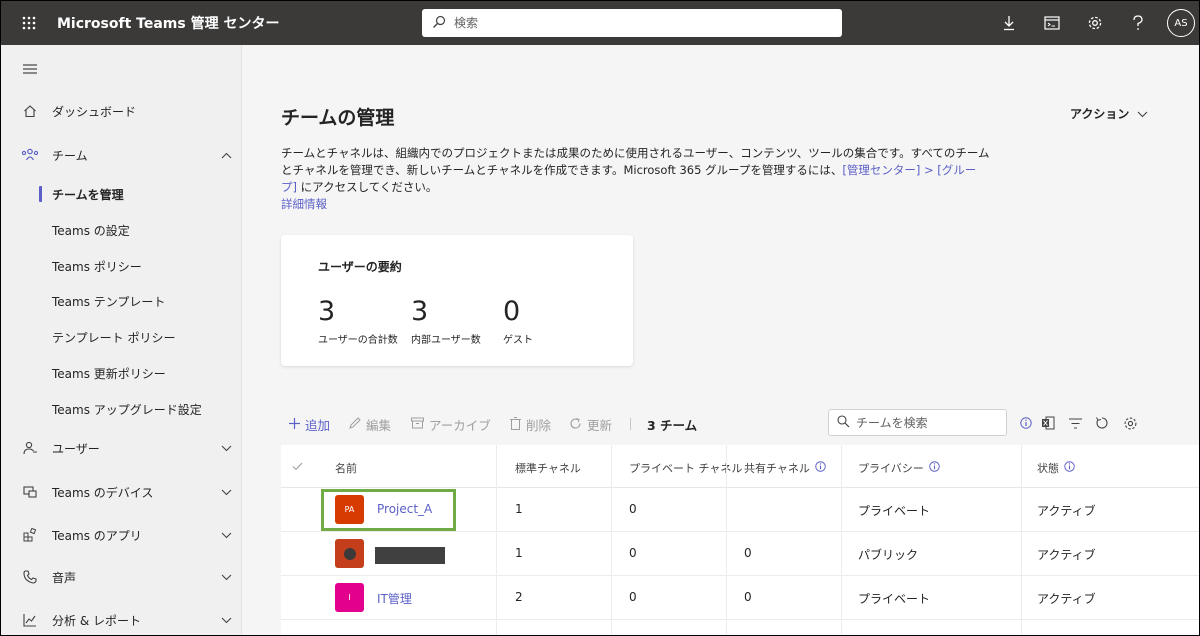  What do you see at coordinates (346, 468) in the screenshot?
I see `column-header-name: 名前` at bounding box center [346, 468].